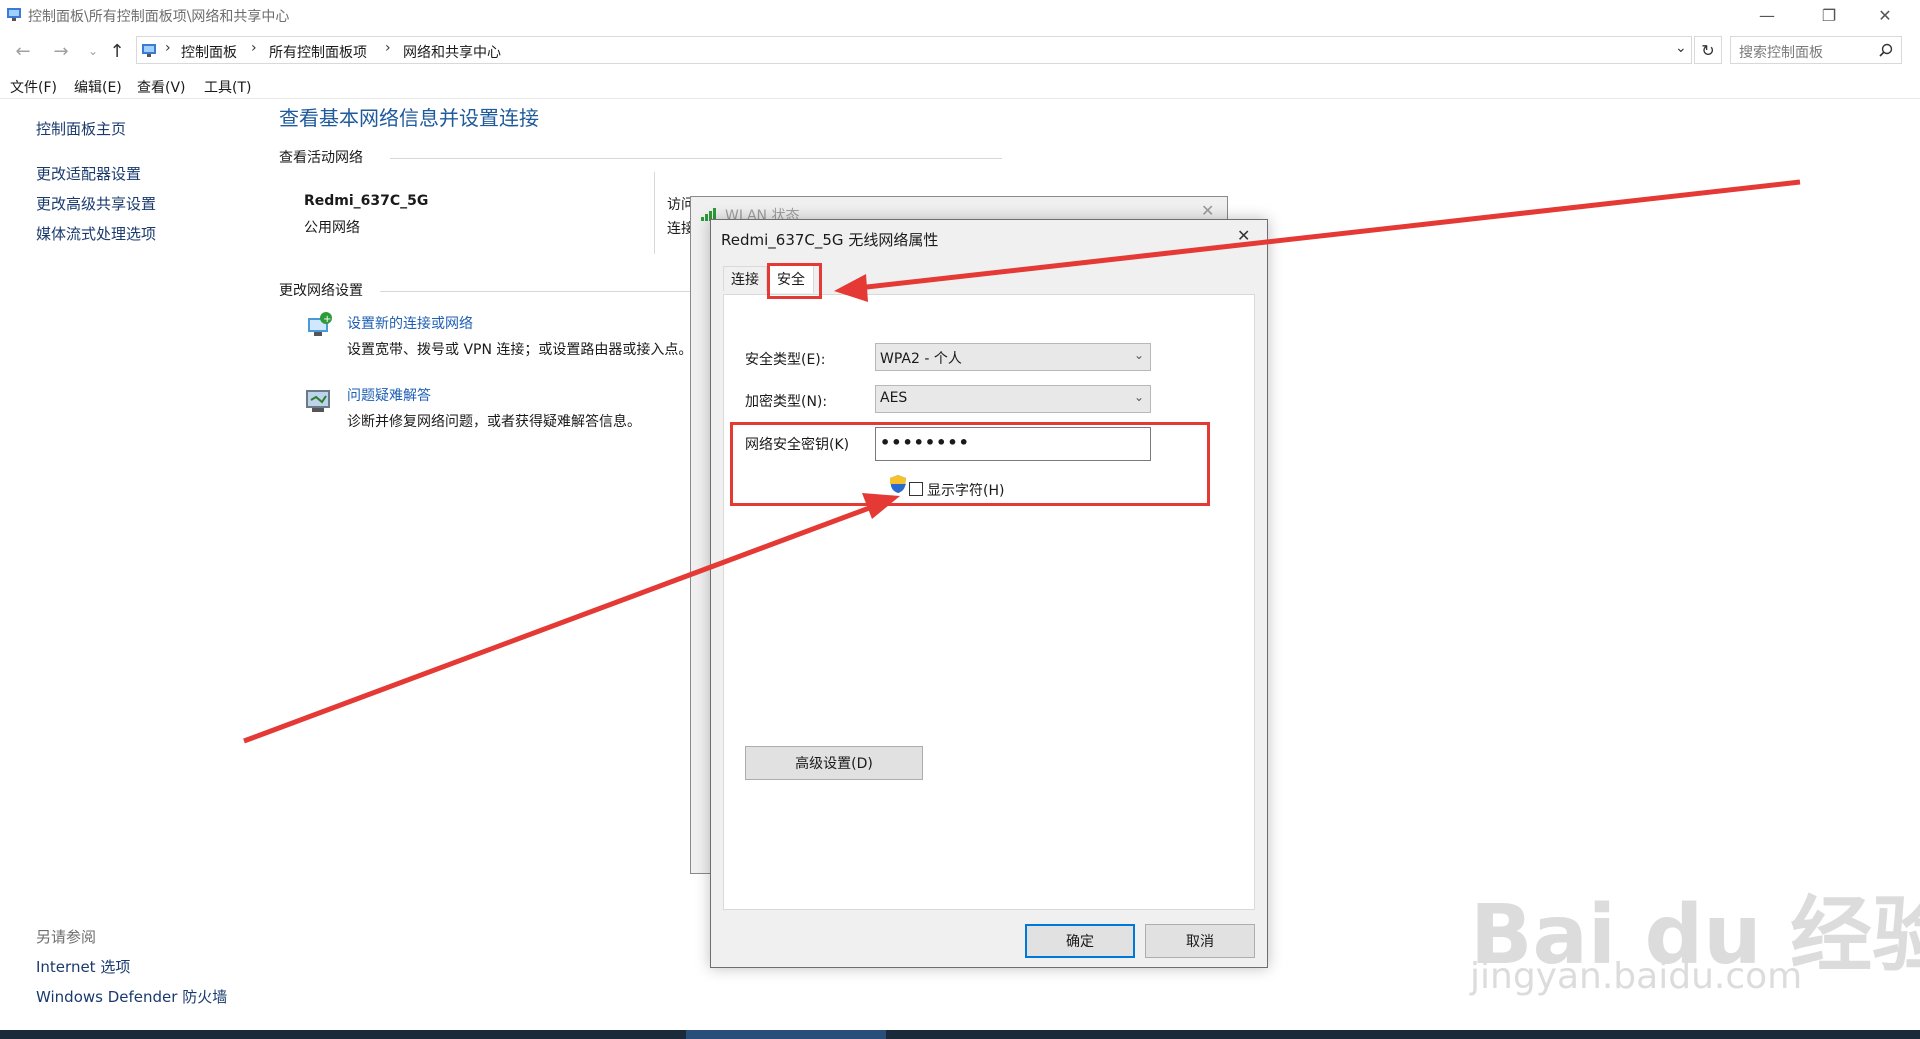  Describe the element at coordinates (786, 1034) in the screenshot. I see `taskbar-active-item` at that location.